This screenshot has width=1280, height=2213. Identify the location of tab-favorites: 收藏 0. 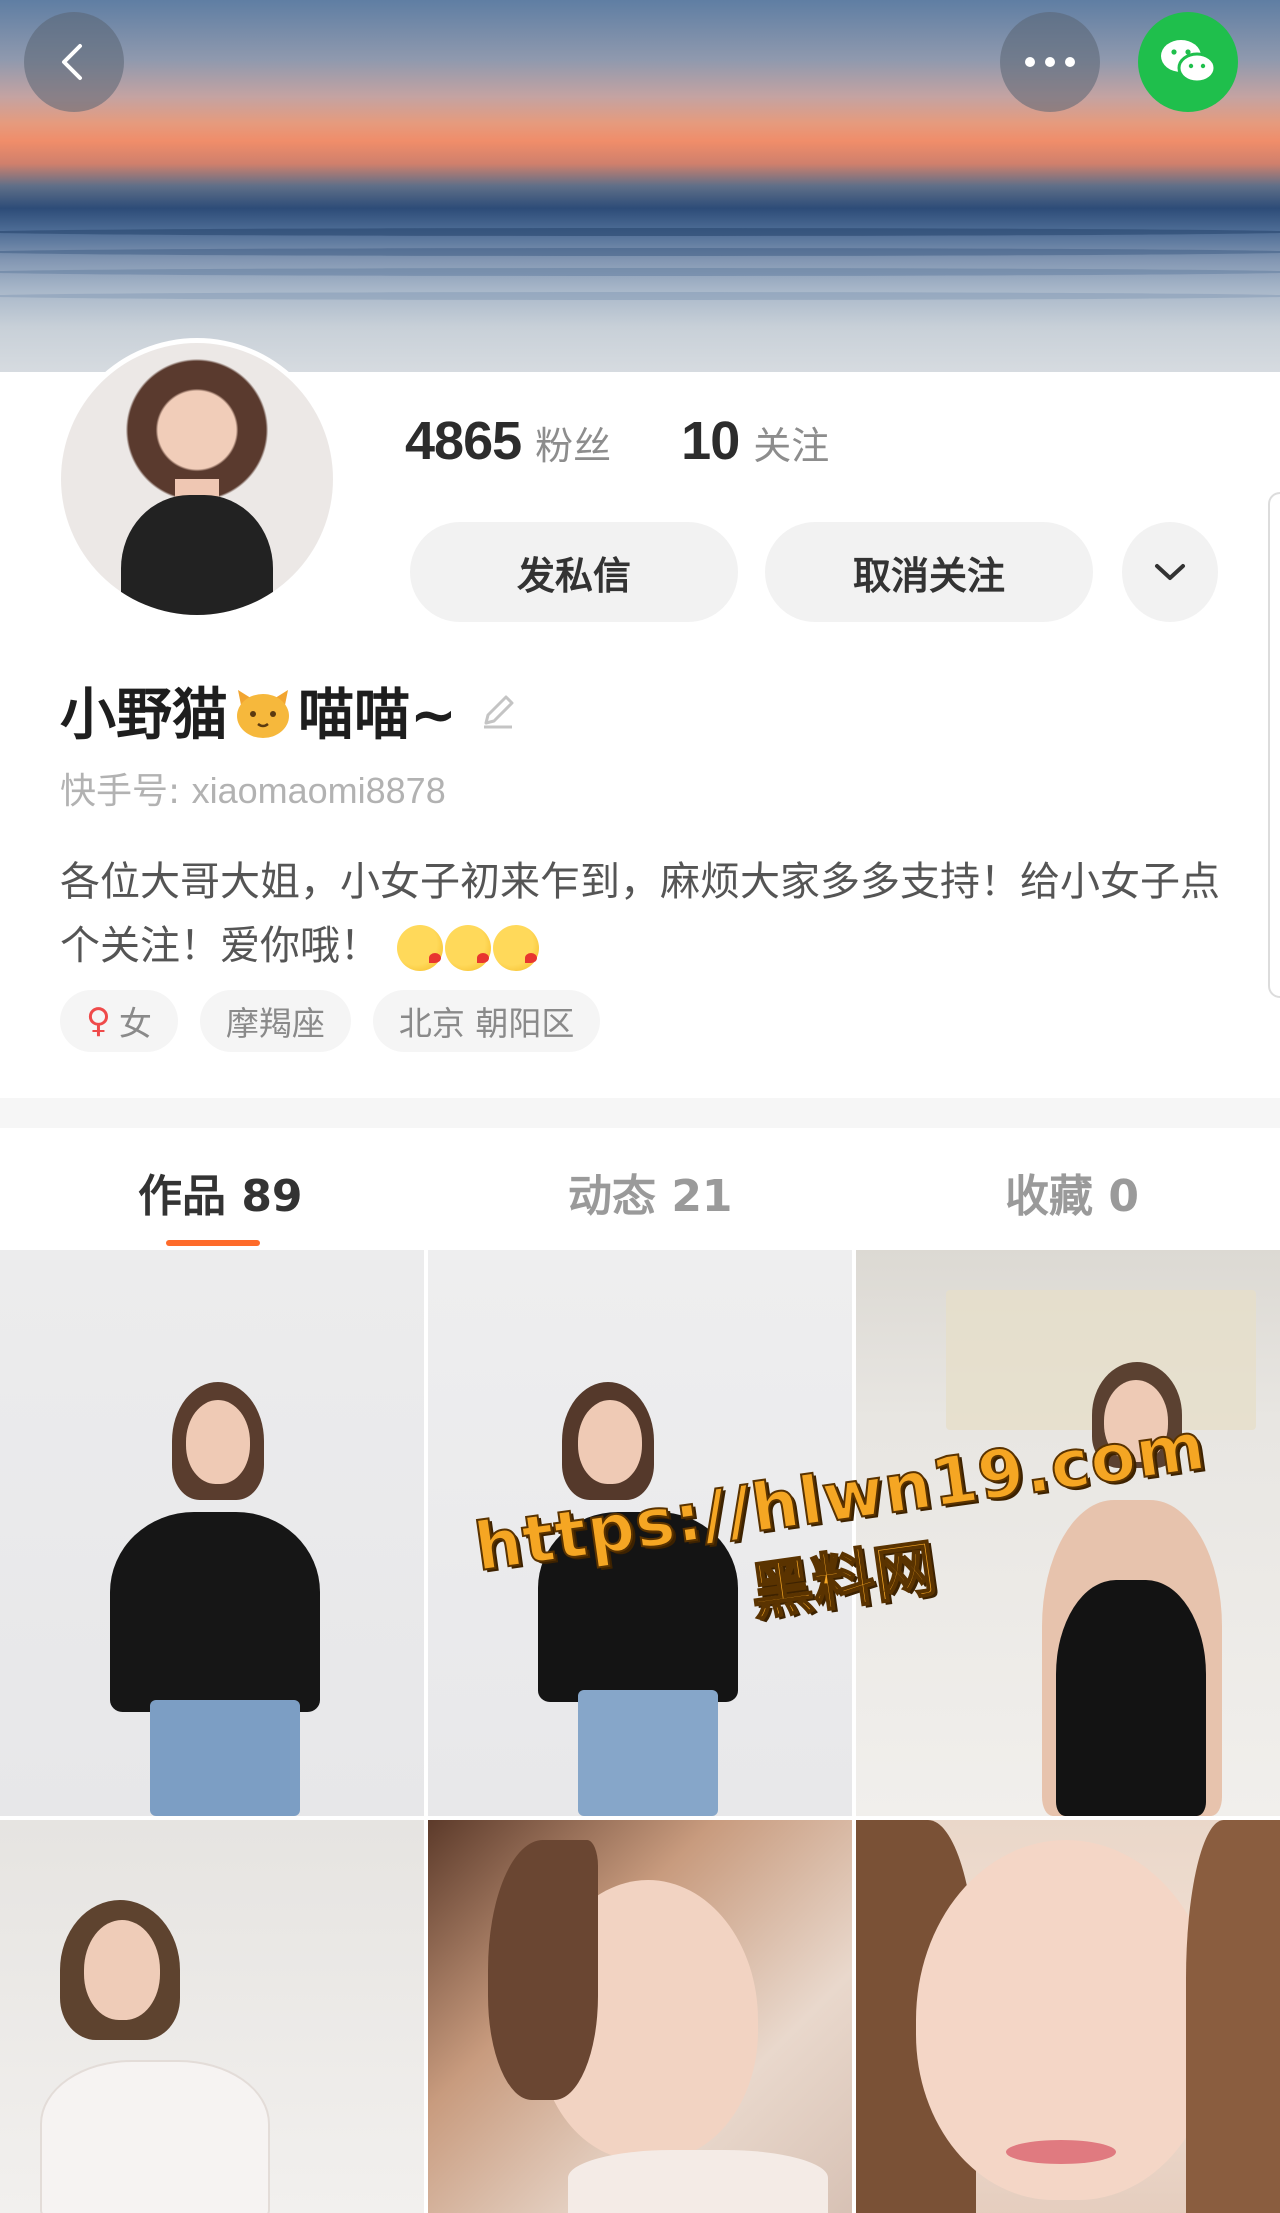
(1072, 1192).